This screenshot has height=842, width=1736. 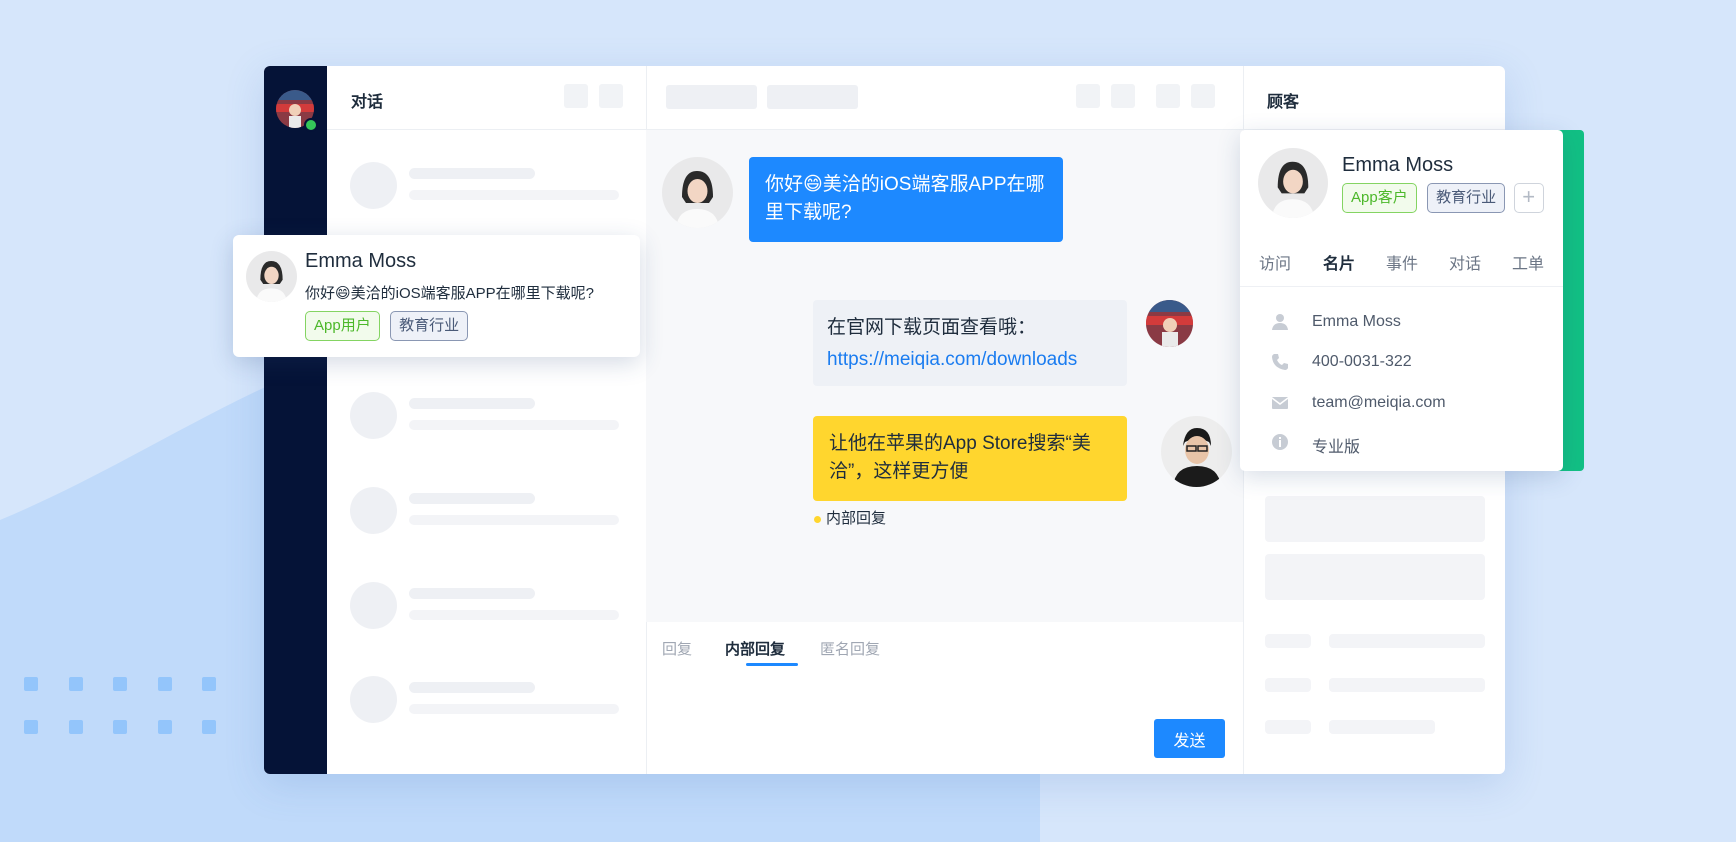 I want to click on tab-internal-reply: 内部回复, so click(x=755, y=648).